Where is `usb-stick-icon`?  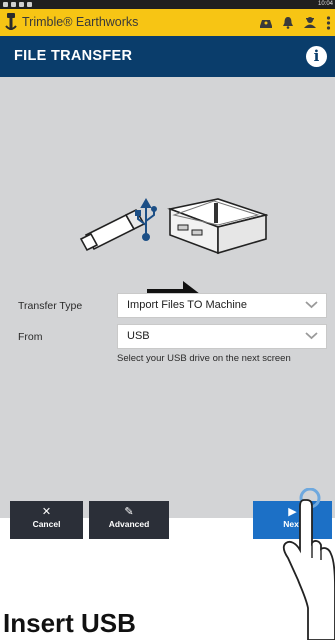 usb-stick-icon is located at coordinates (112, 230).